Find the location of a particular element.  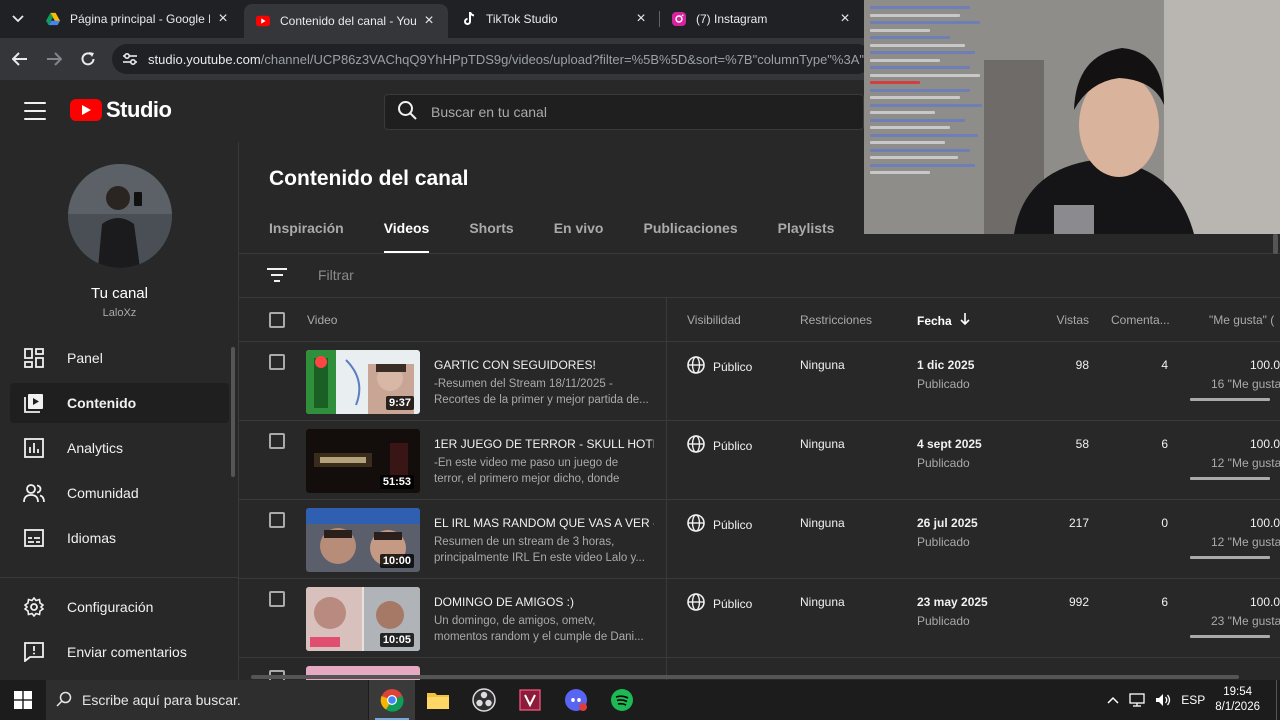

tab-videos: Videos is located at coordinates (406, 237).